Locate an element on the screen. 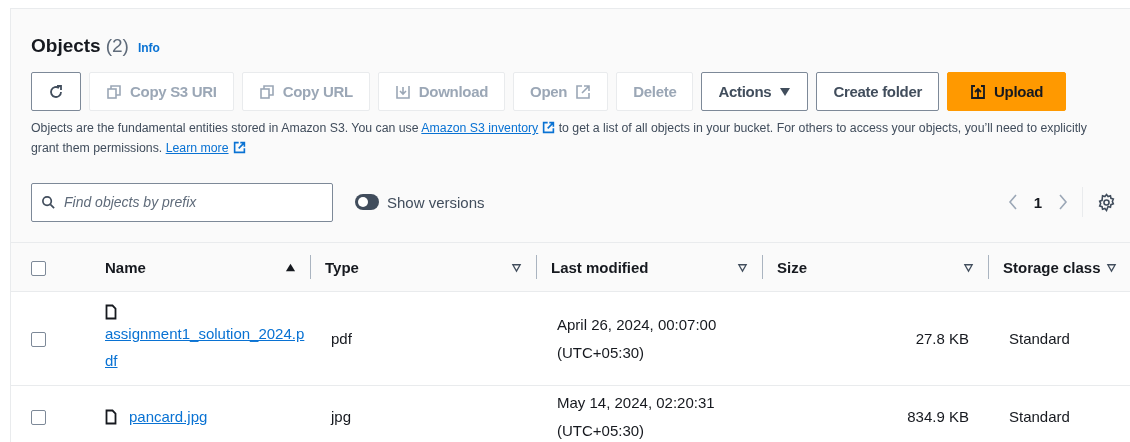 The height and width of the screenshot is (442, 1130). table-cell: 27.8 KB is located at coordinates (942, 338).